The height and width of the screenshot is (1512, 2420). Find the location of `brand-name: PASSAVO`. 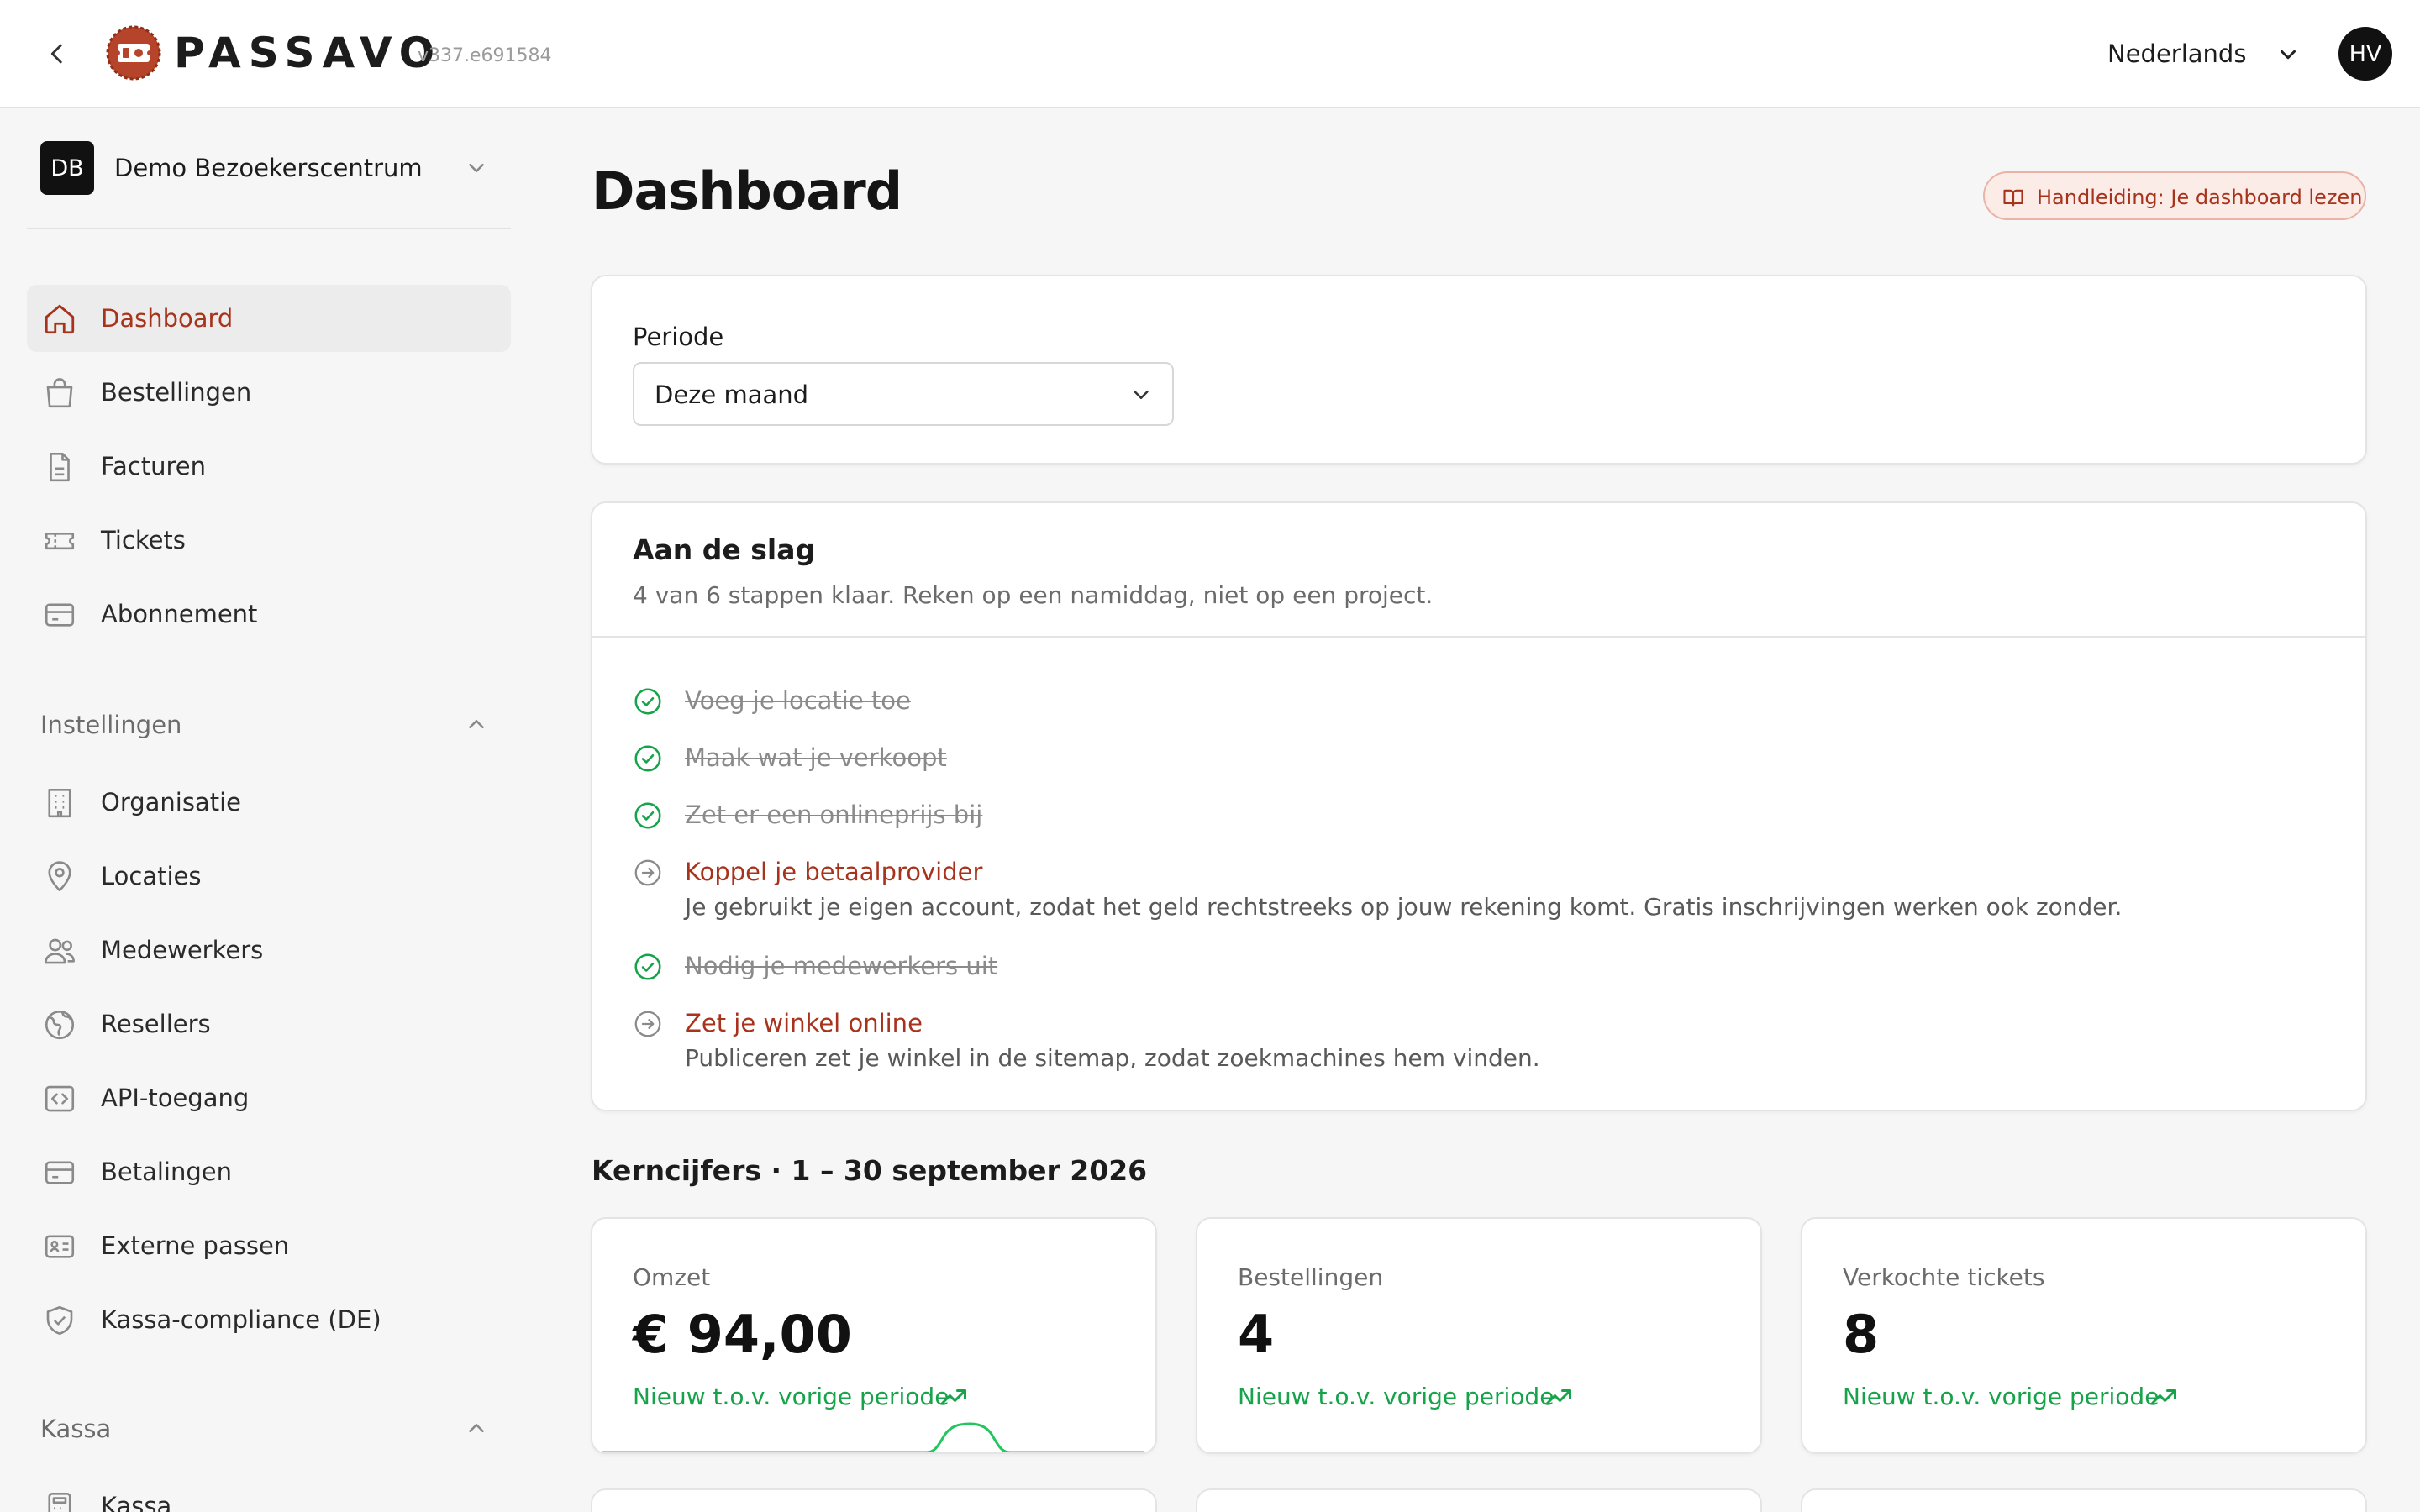

brand-name: PASSAVO is located at coordinates (308, 53).